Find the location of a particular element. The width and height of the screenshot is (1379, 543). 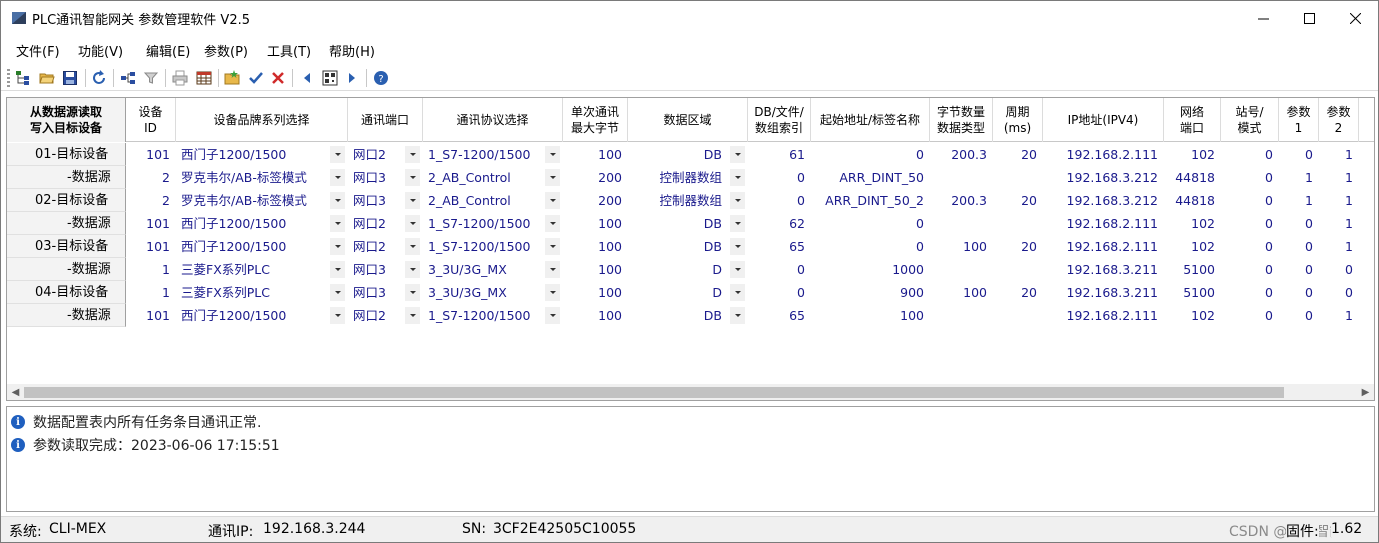

cell-protocol: 2_AB_Control is located at coordinates (484, 200).